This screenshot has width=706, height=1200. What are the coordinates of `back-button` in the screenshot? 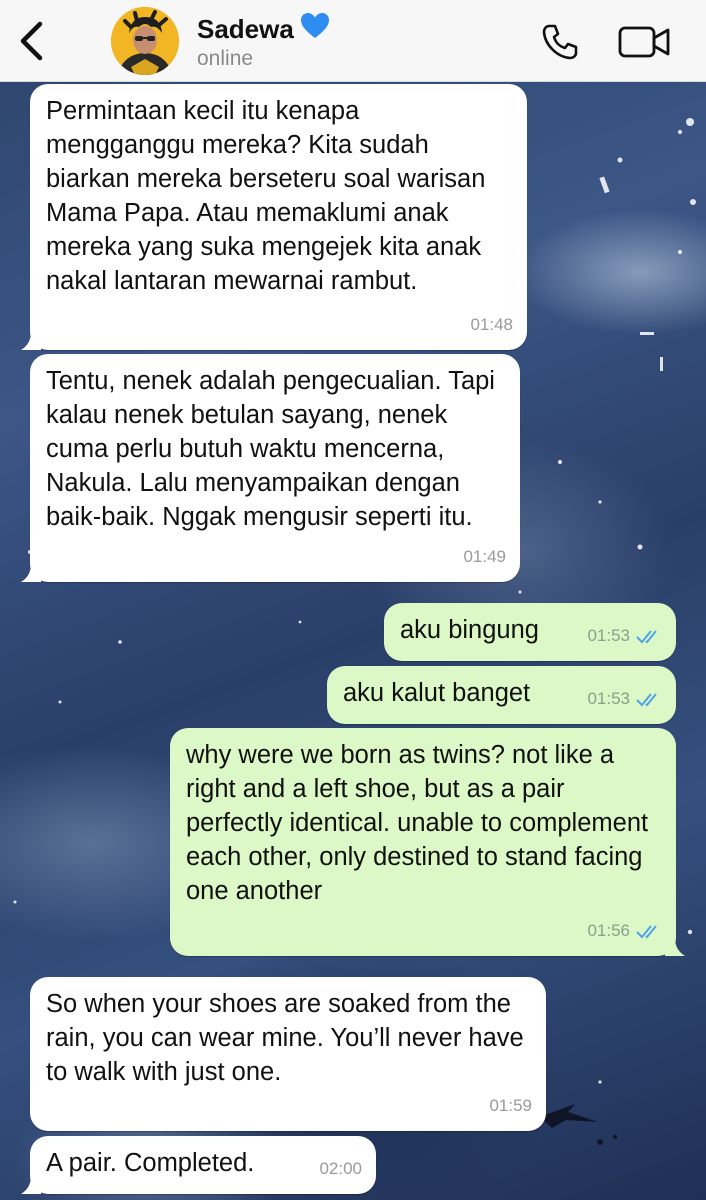 It's located at (31, 41).